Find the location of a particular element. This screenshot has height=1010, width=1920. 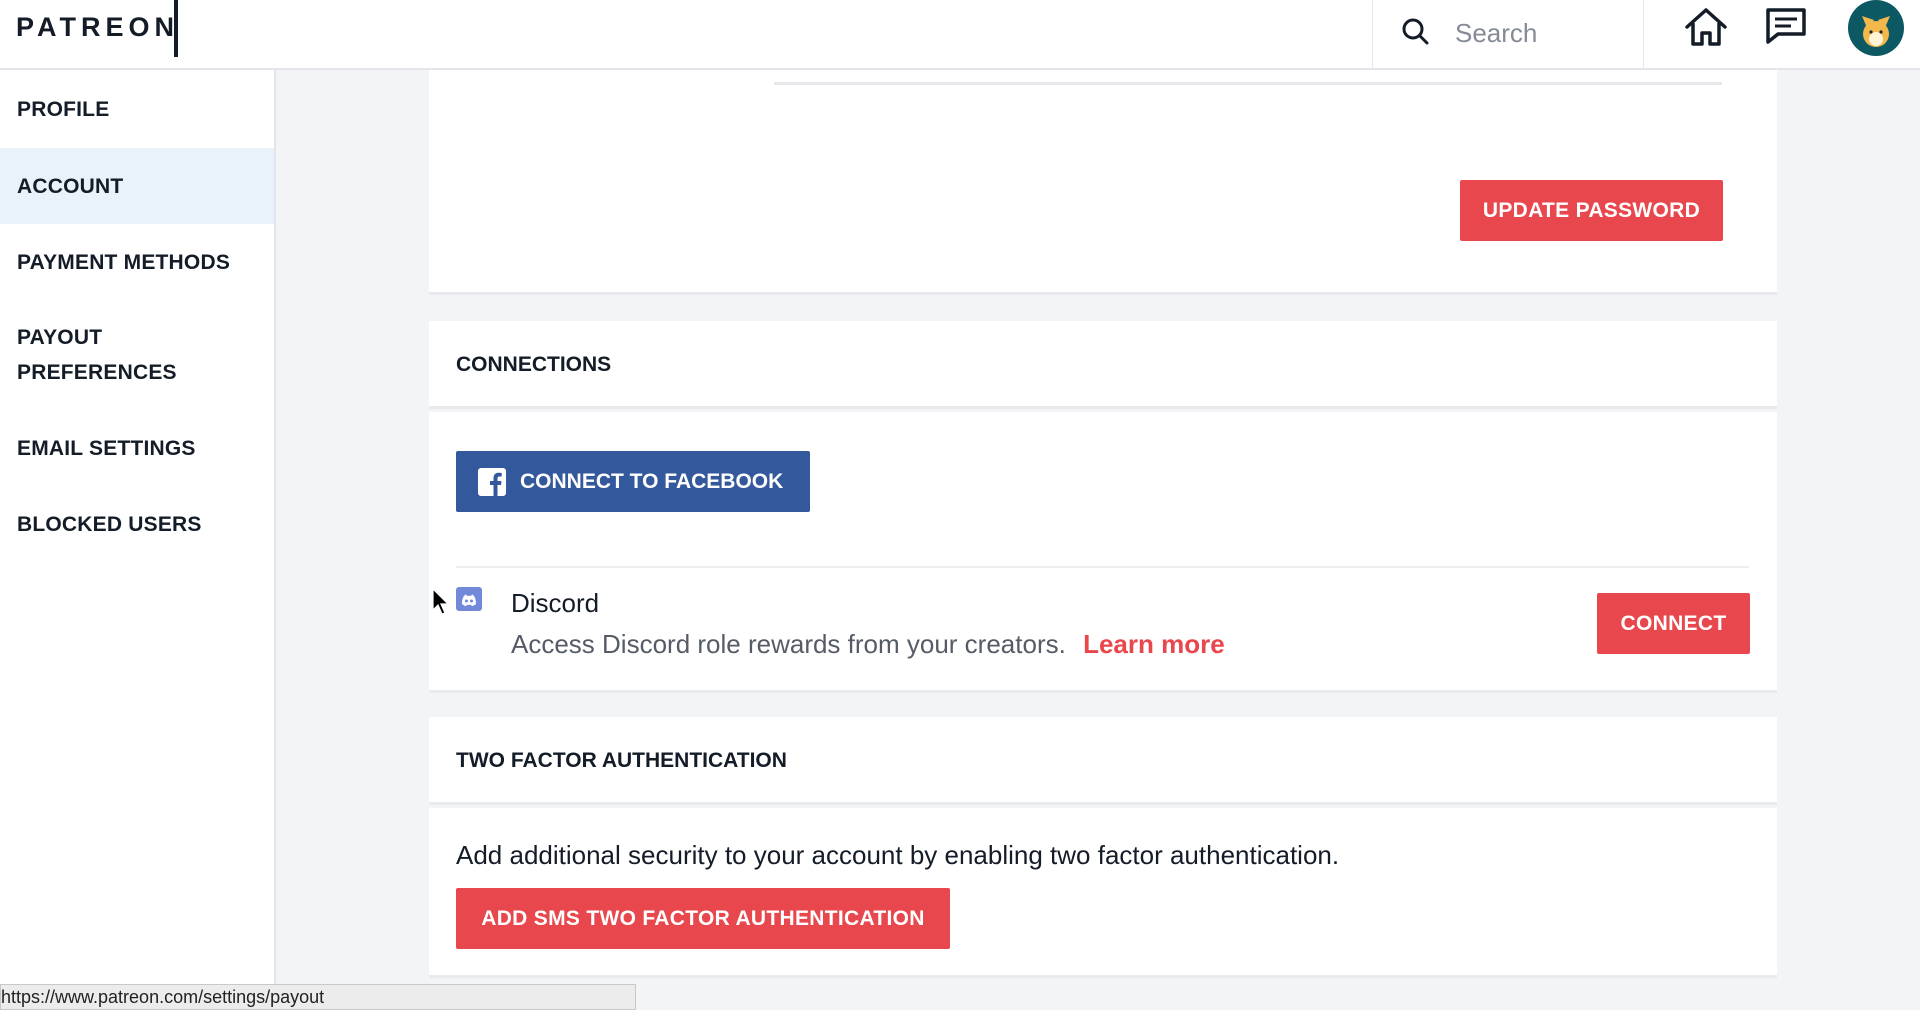

search-input: Search is located at coordinates (1496, 33).